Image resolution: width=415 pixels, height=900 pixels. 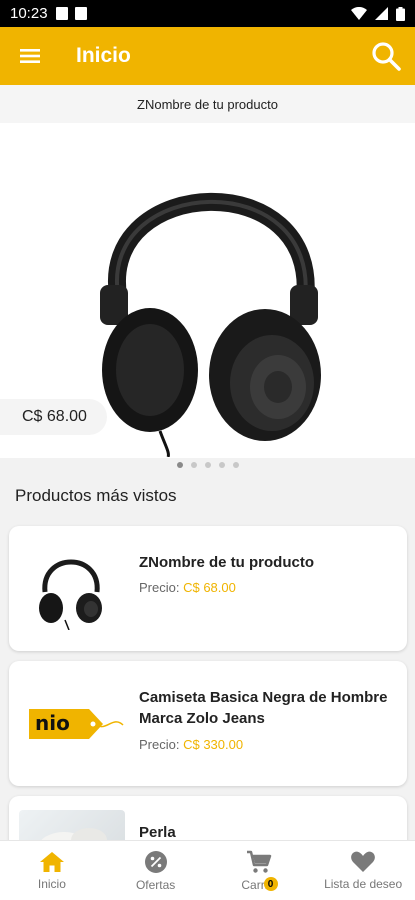 What do you see at coordinates (155, 884) in the screenshot?
I see `nav-label: Ofertas` at bounding box center [155, 884].